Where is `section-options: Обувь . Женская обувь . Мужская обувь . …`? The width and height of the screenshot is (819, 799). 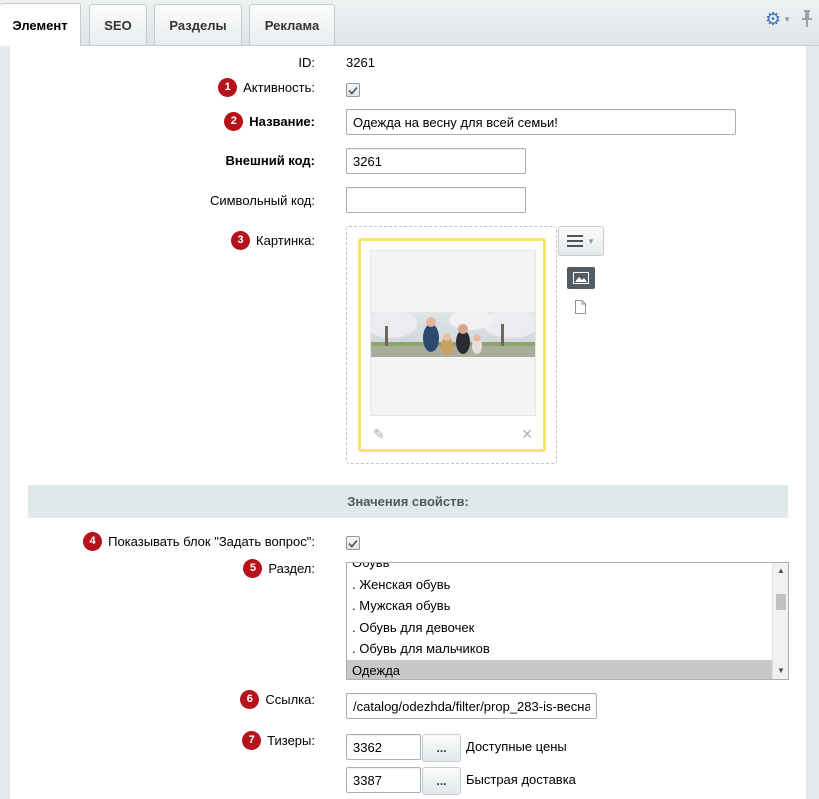
section-options: Обувь . Женская обувь . Мужская обувь . … is located at coordinates (559, 621).